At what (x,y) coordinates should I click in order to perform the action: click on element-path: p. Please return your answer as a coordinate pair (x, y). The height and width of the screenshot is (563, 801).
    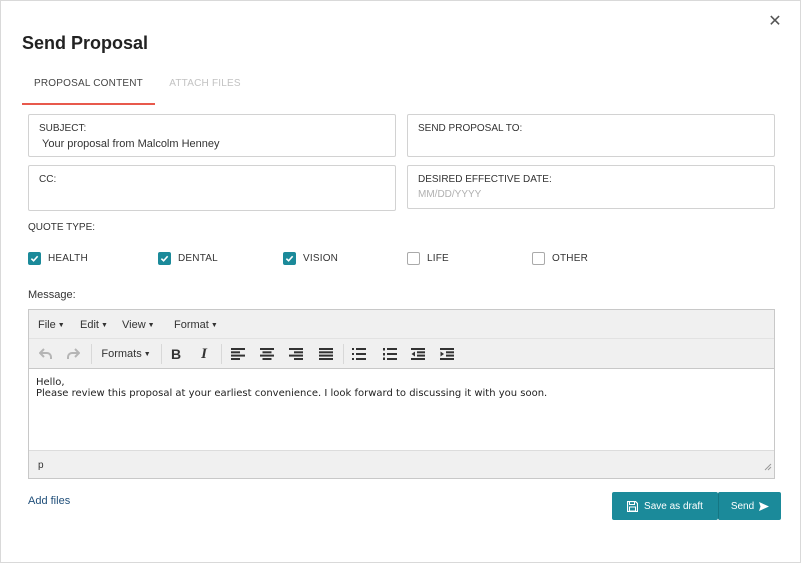
    Looking at the image, I should click on (41, 465).